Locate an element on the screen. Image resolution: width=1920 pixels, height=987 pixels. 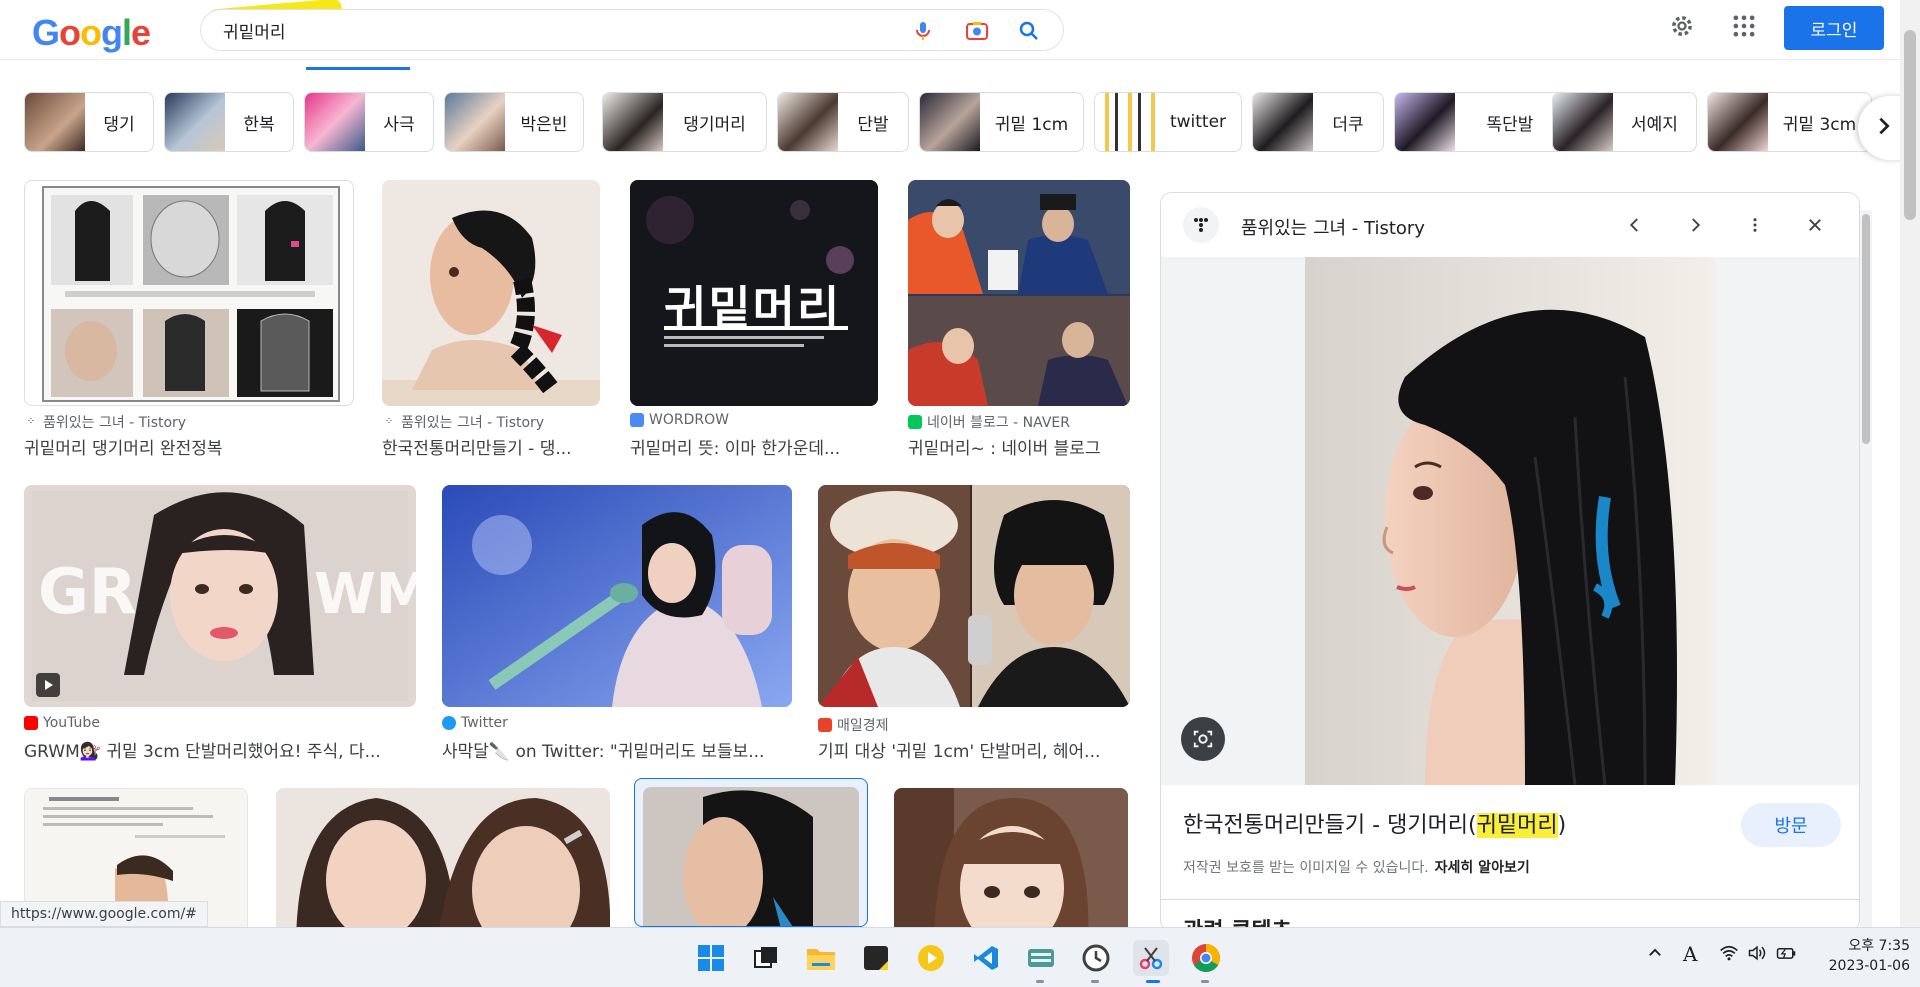
speaker-icon is located at coordinates (1757, 955).